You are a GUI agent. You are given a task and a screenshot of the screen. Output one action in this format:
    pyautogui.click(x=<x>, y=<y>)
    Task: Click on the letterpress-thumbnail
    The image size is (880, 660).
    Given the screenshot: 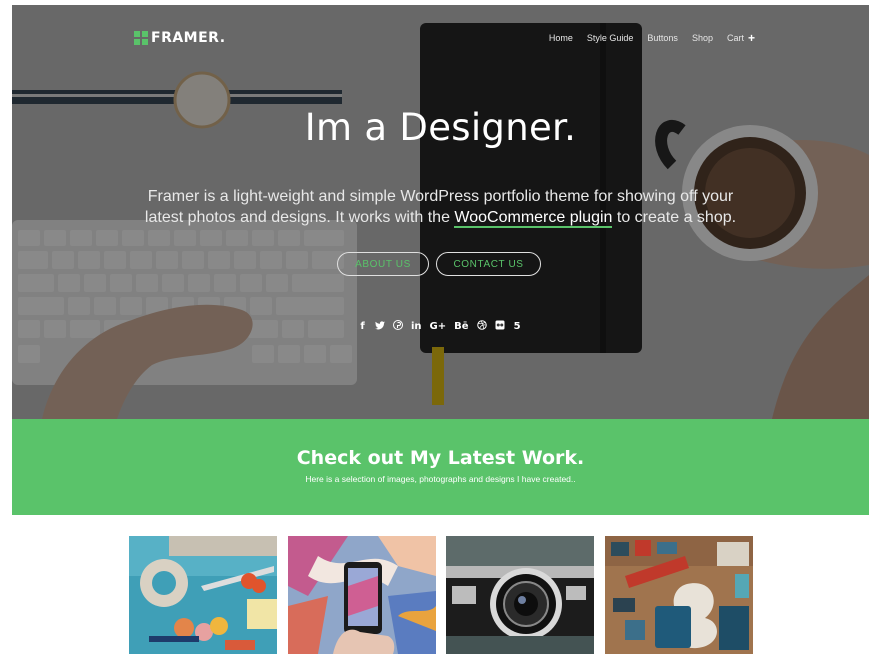 What is the action you would take?
    pyautogui.click(x=679, y=595)
    